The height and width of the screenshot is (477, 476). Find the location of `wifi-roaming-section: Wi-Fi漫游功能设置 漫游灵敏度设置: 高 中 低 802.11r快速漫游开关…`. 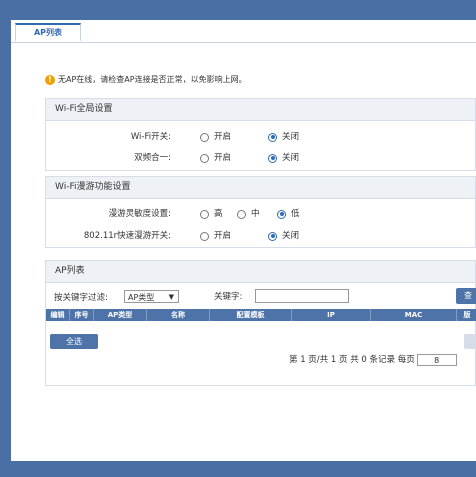

wifi-roaming-section: Wi-Fi漫游功能设置 漫游灵敏度设置: 高 中 低 802.11r快速漫游开关… is located at coordinates (260, 212).